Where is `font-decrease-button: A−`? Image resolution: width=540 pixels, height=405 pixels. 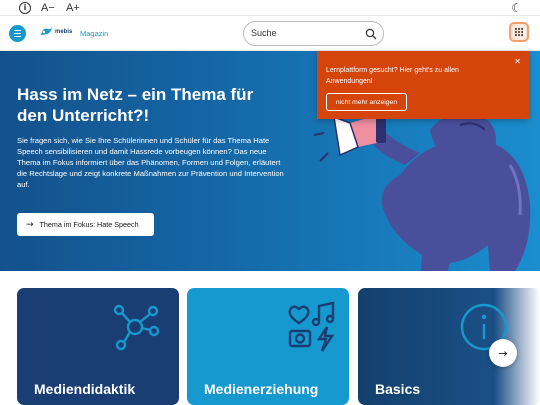
font-decrease-button: A− is located at coordinates (48, 8).